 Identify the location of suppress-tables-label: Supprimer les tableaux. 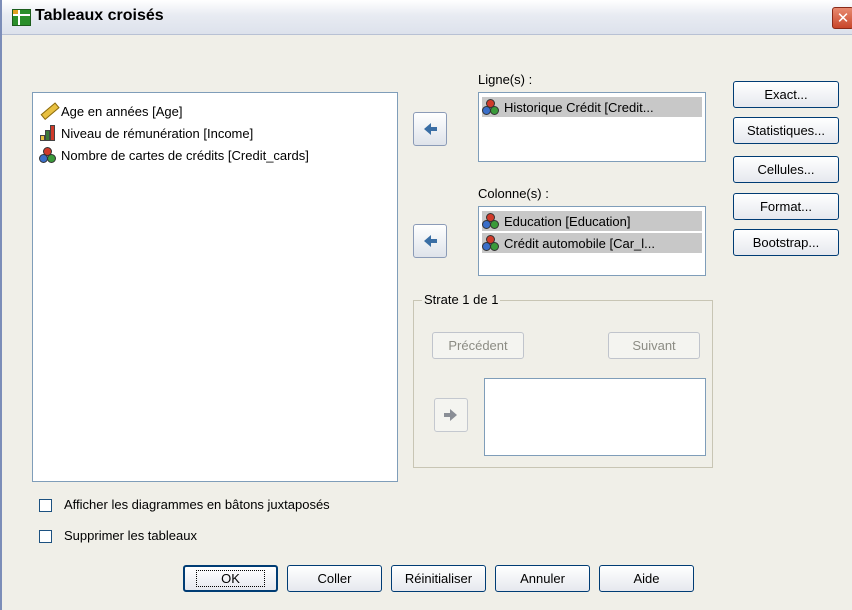
(130, 535).